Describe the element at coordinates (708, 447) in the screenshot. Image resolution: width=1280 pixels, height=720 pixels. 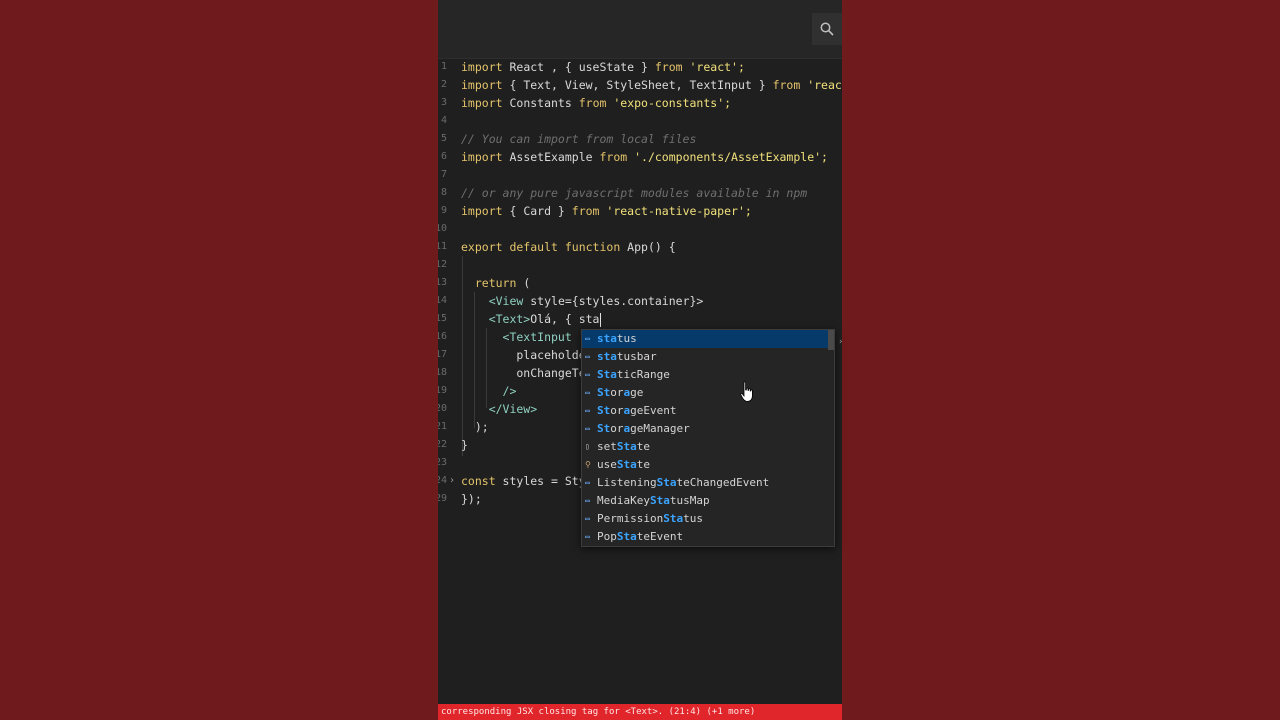
I see `suggestion-item: ▯ set Sta te` at that location.